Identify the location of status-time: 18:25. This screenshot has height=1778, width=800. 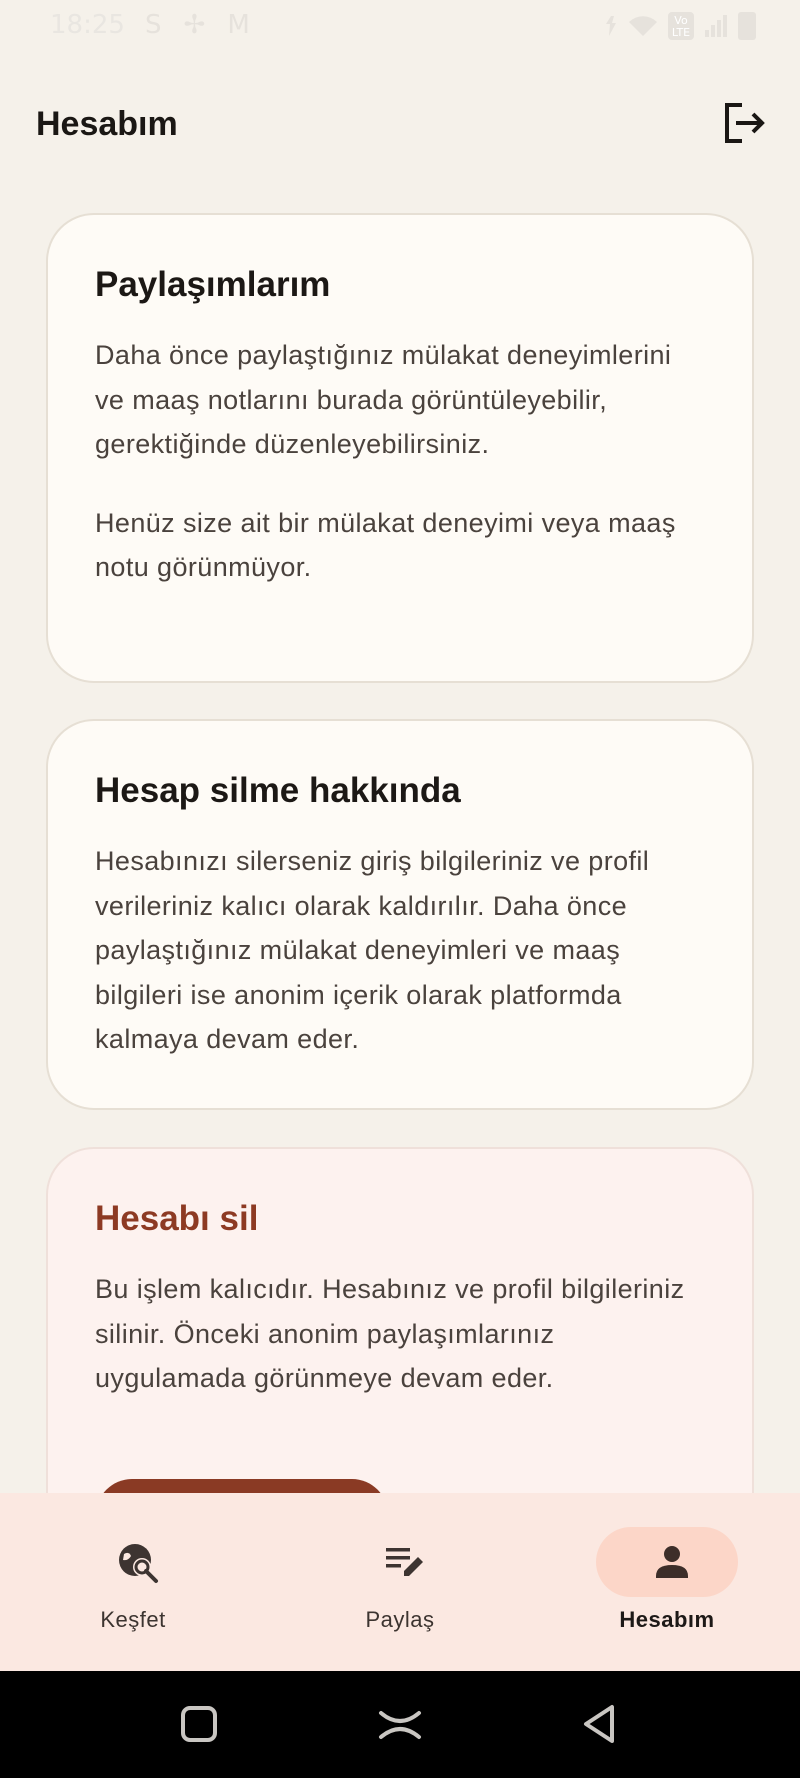
(87, 25).